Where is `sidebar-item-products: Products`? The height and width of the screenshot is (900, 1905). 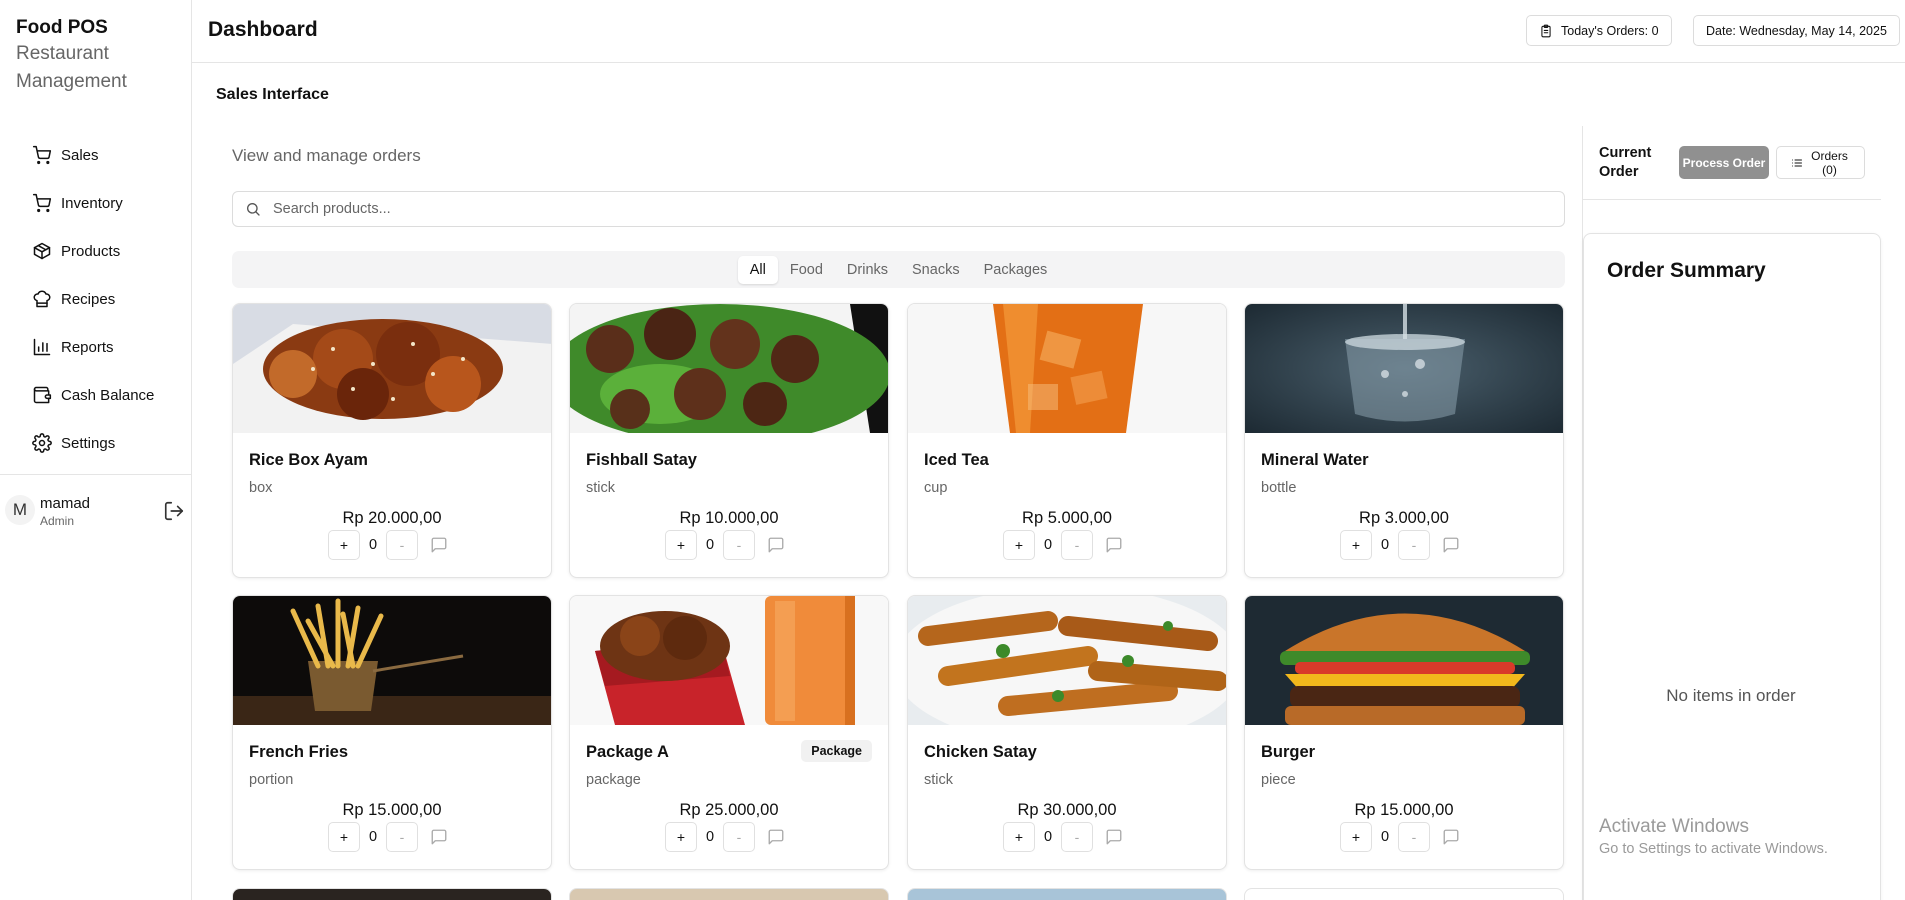
sidebar-item-products: Products is located at coordinates (95, 251).